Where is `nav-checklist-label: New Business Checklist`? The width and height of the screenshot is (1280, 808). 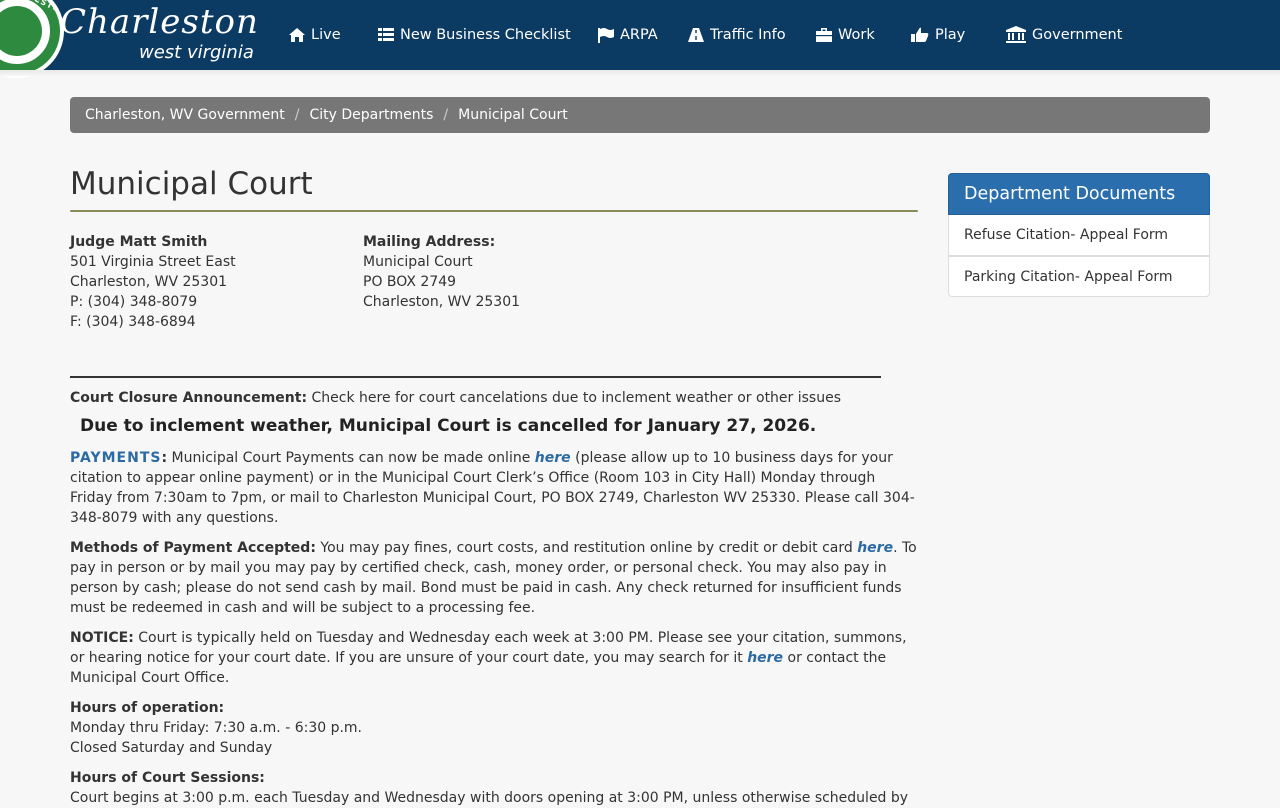 nav-checklist-label: New Business Checklist is located at coordinates (485, 35).